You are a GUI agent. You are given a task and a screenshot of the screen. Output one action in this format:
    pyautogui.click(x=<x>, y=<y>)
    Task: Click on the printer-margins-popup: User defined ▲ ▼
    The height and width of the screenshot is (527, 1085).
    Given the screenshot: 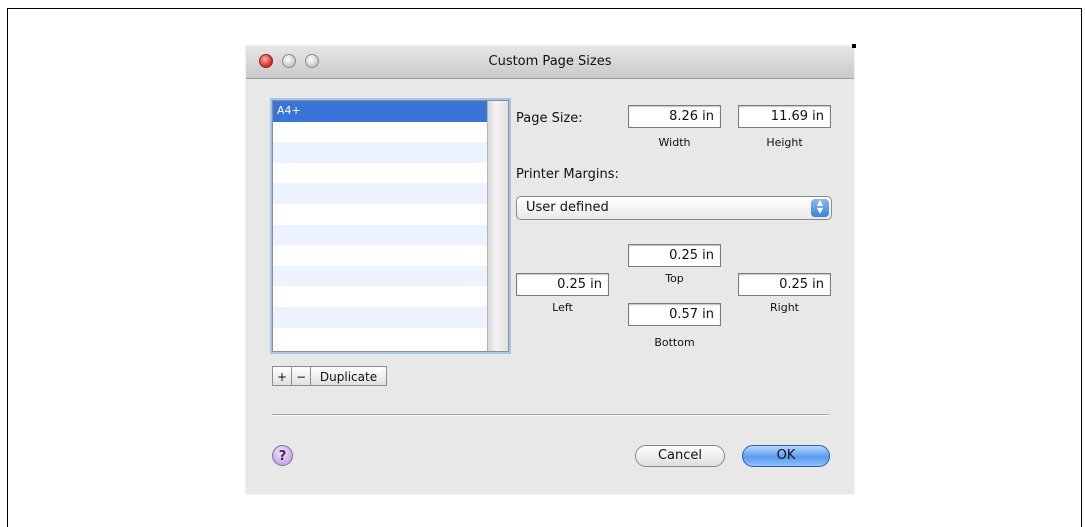 What is the action you would take?
    pyautogui.click(x=674, y=208)
    